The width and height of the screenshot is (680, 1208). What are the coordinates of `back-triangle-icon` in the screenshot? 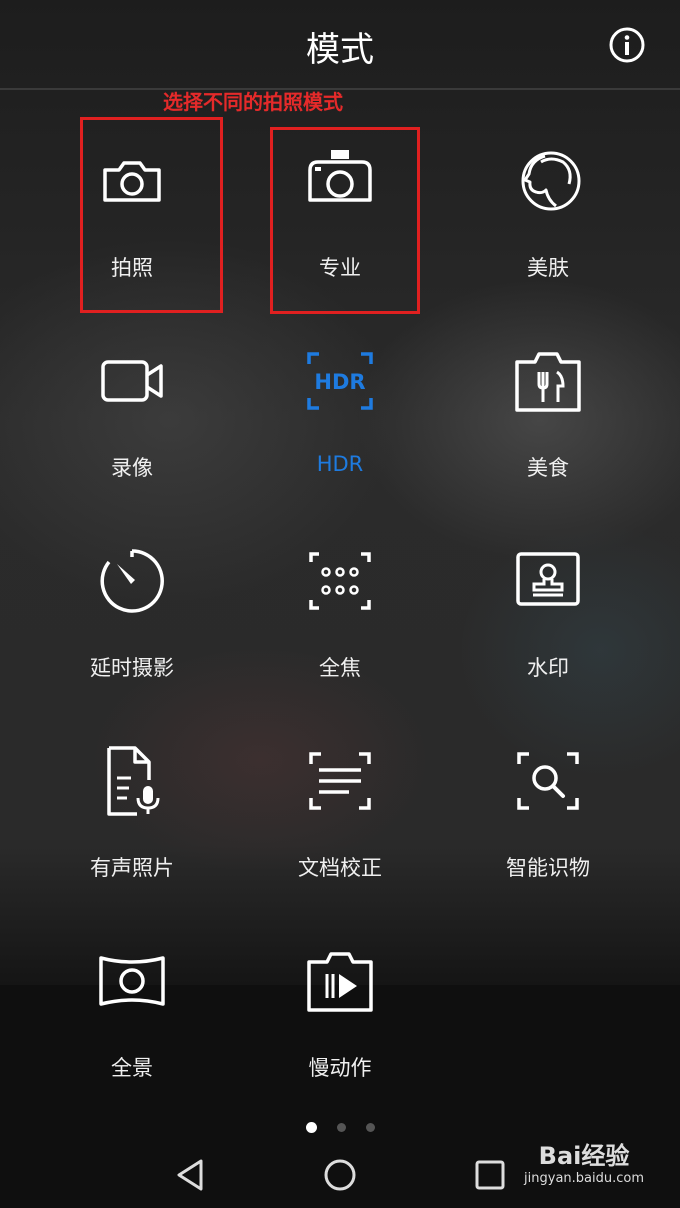 It's located at (190, 1175).